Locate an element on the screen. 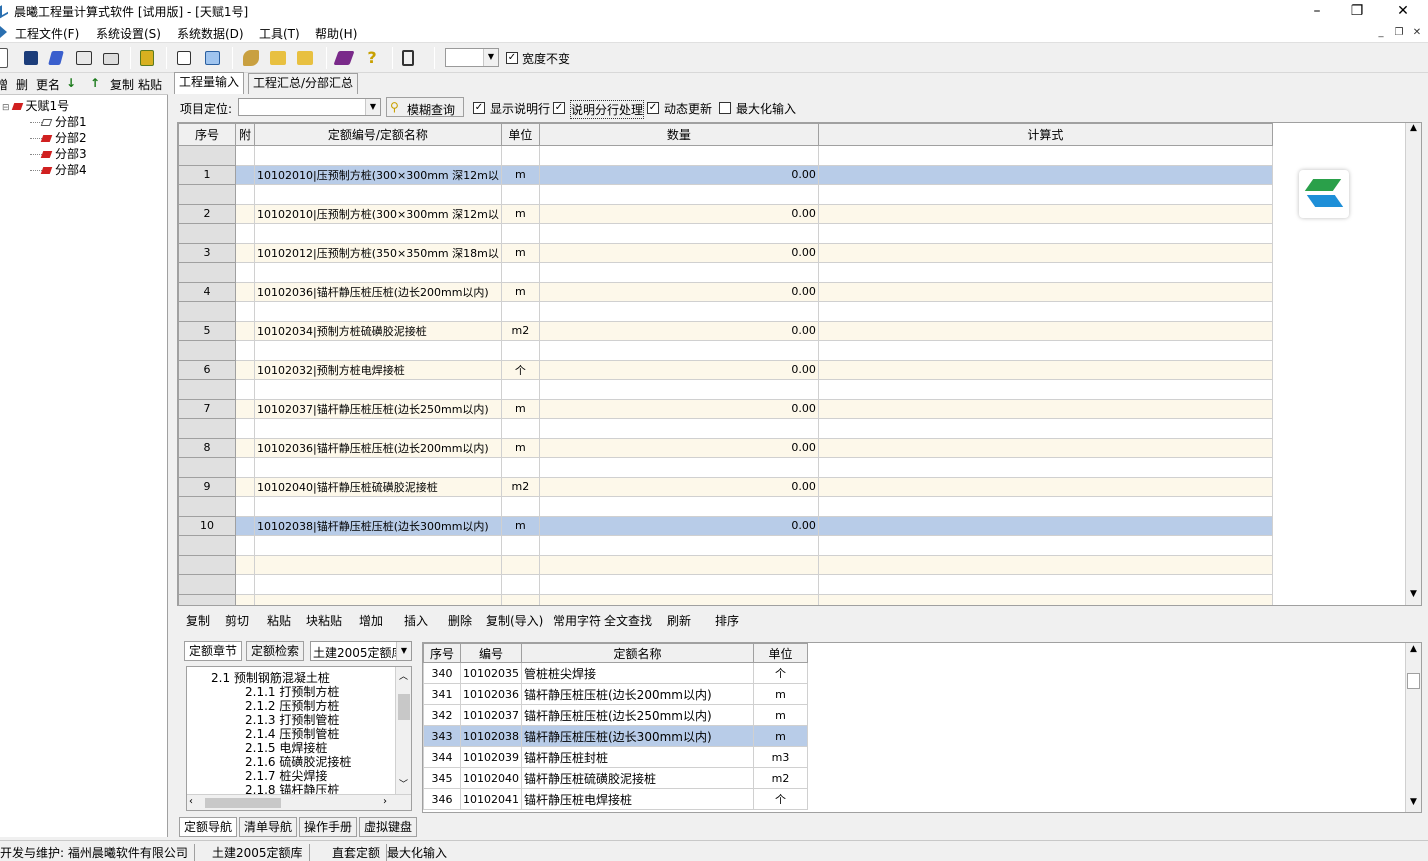  scroll-thumb is located at coordinates (1413, 681).